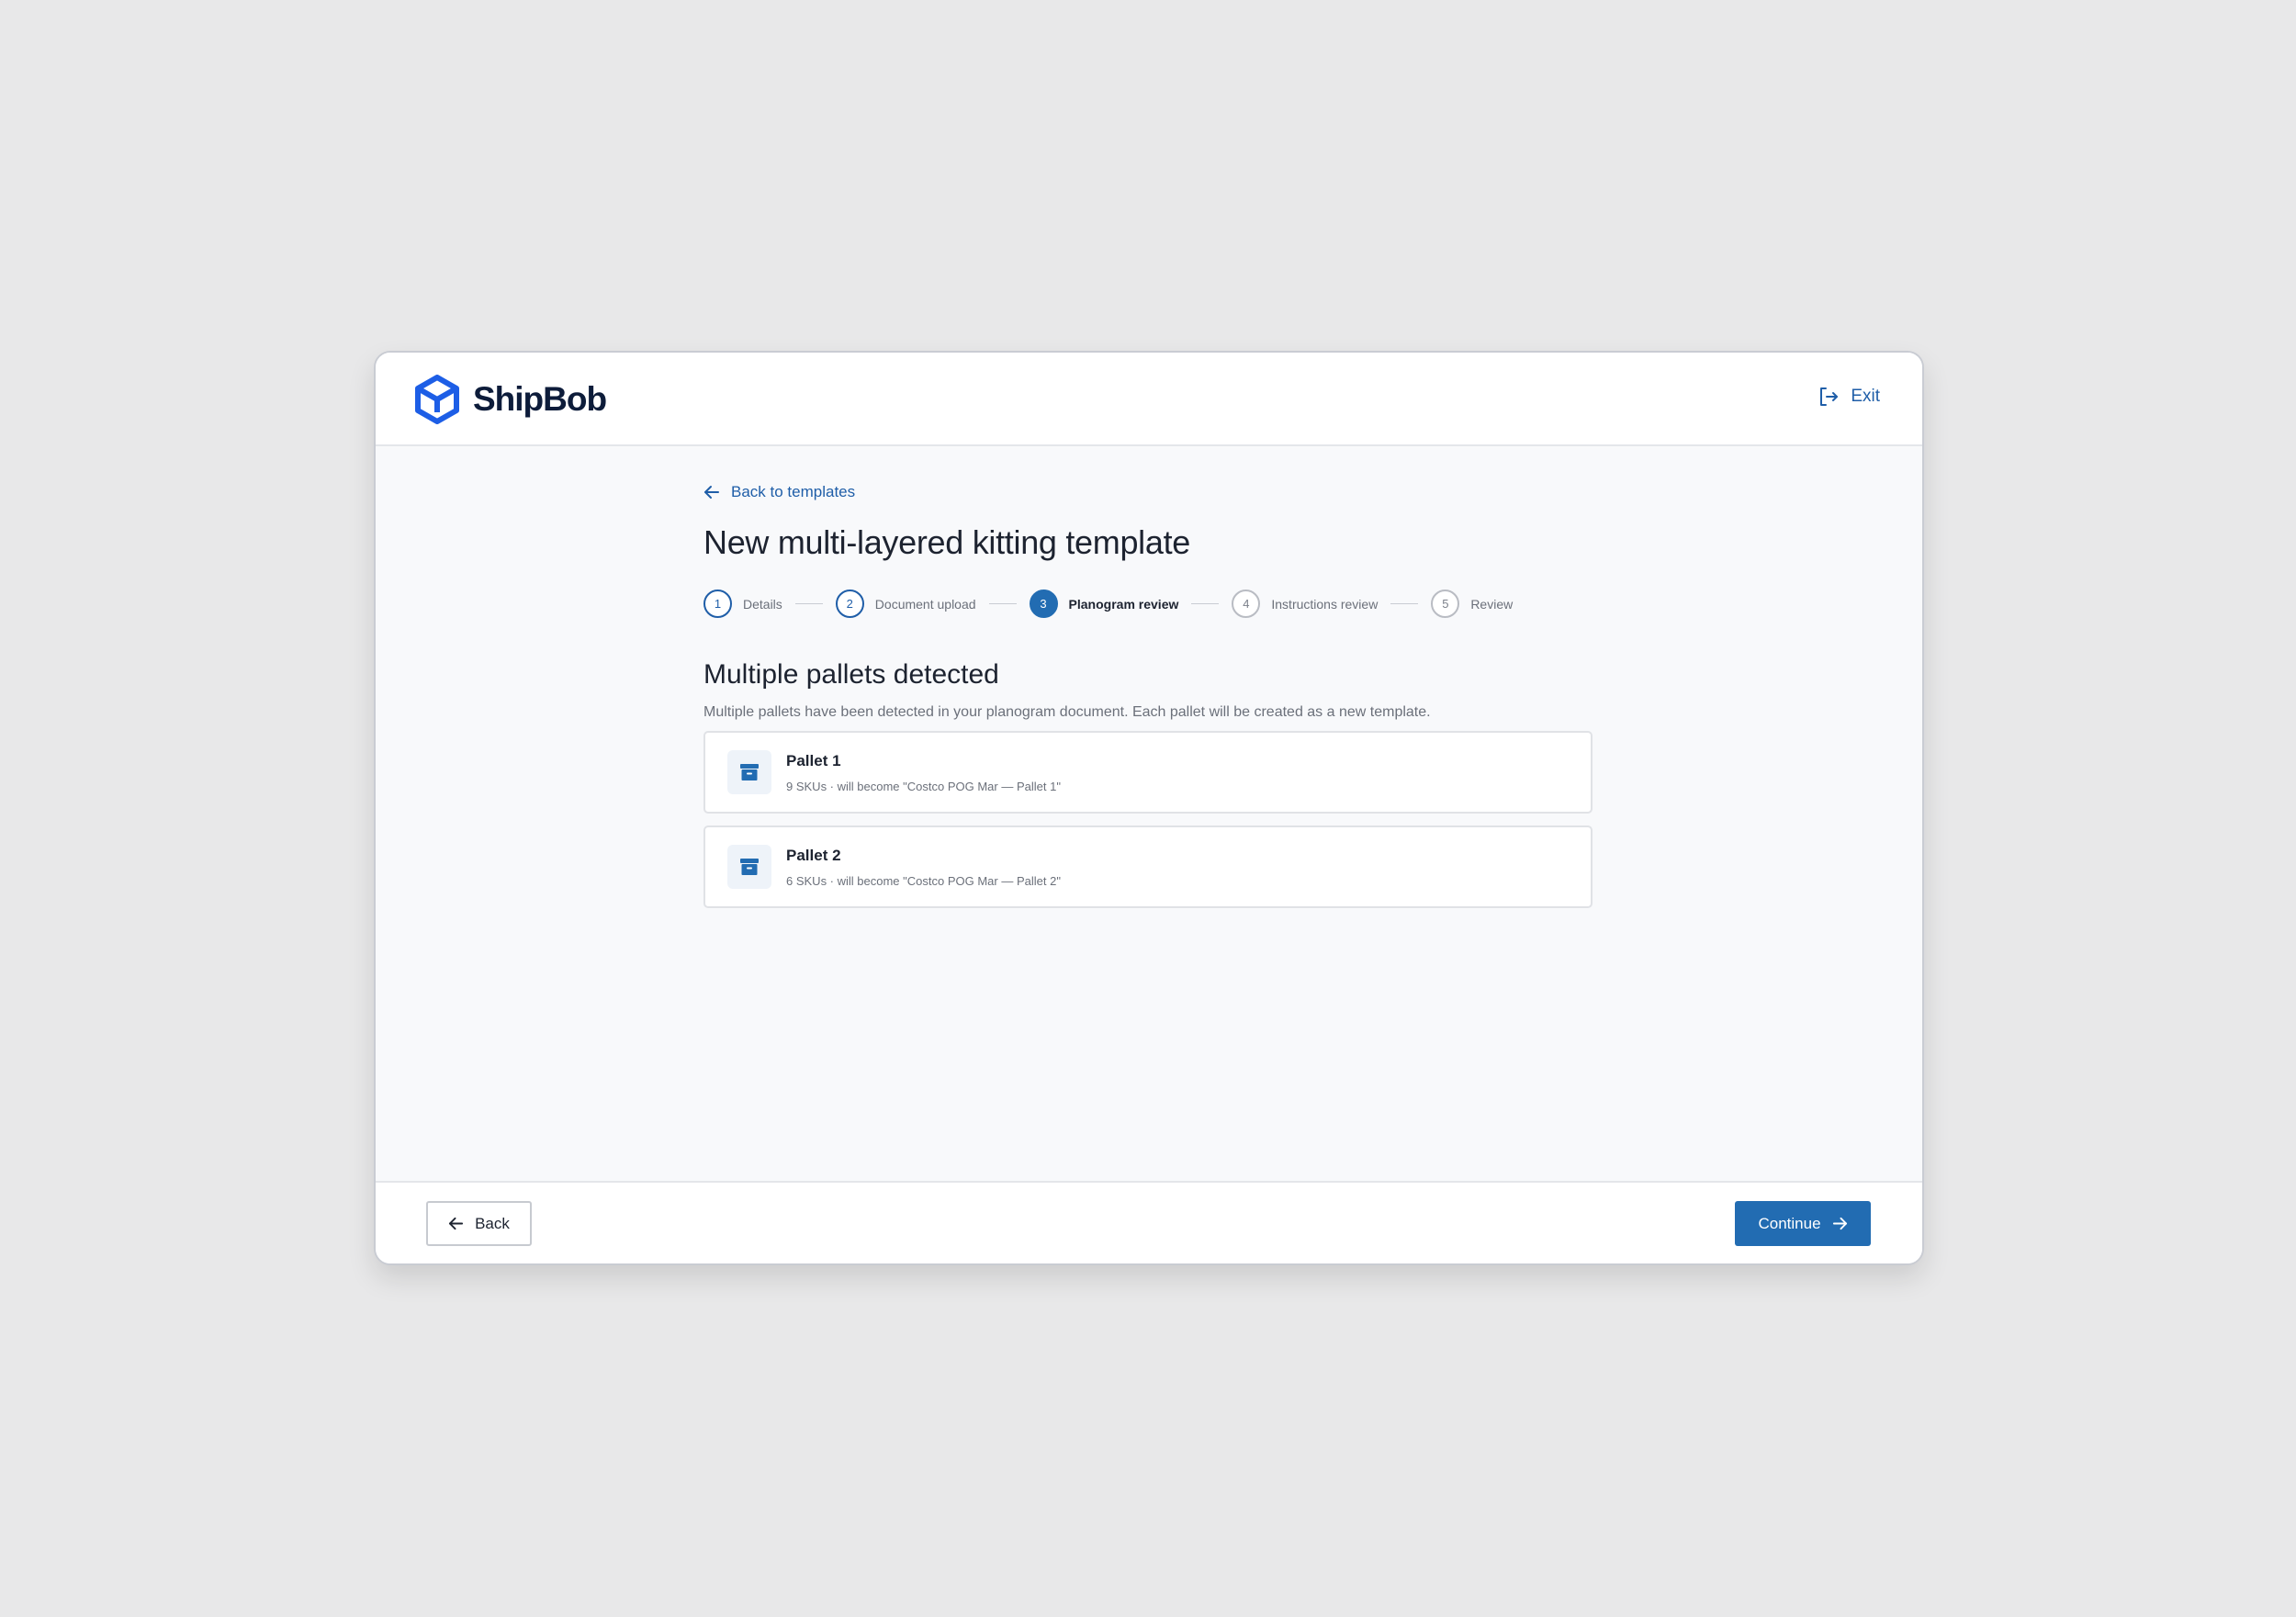 The height and width of the screenshot is (1617, 2296). What do you see at coordinates (1789, 1223) in the screenshot?
I see `continue-button-label: Continue` at bounding box center [1789, 1223].